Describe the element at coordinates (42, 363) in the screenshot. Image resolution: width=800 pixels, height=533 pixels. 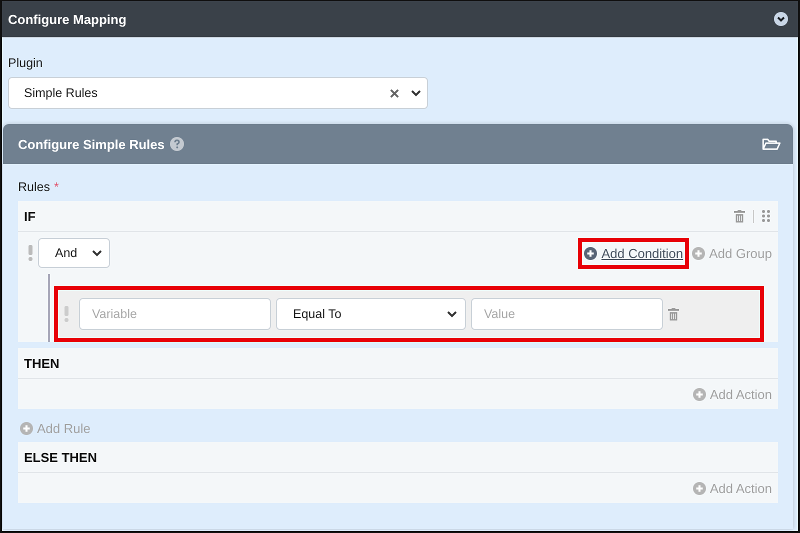
I see `block-title: THEN` at that location.